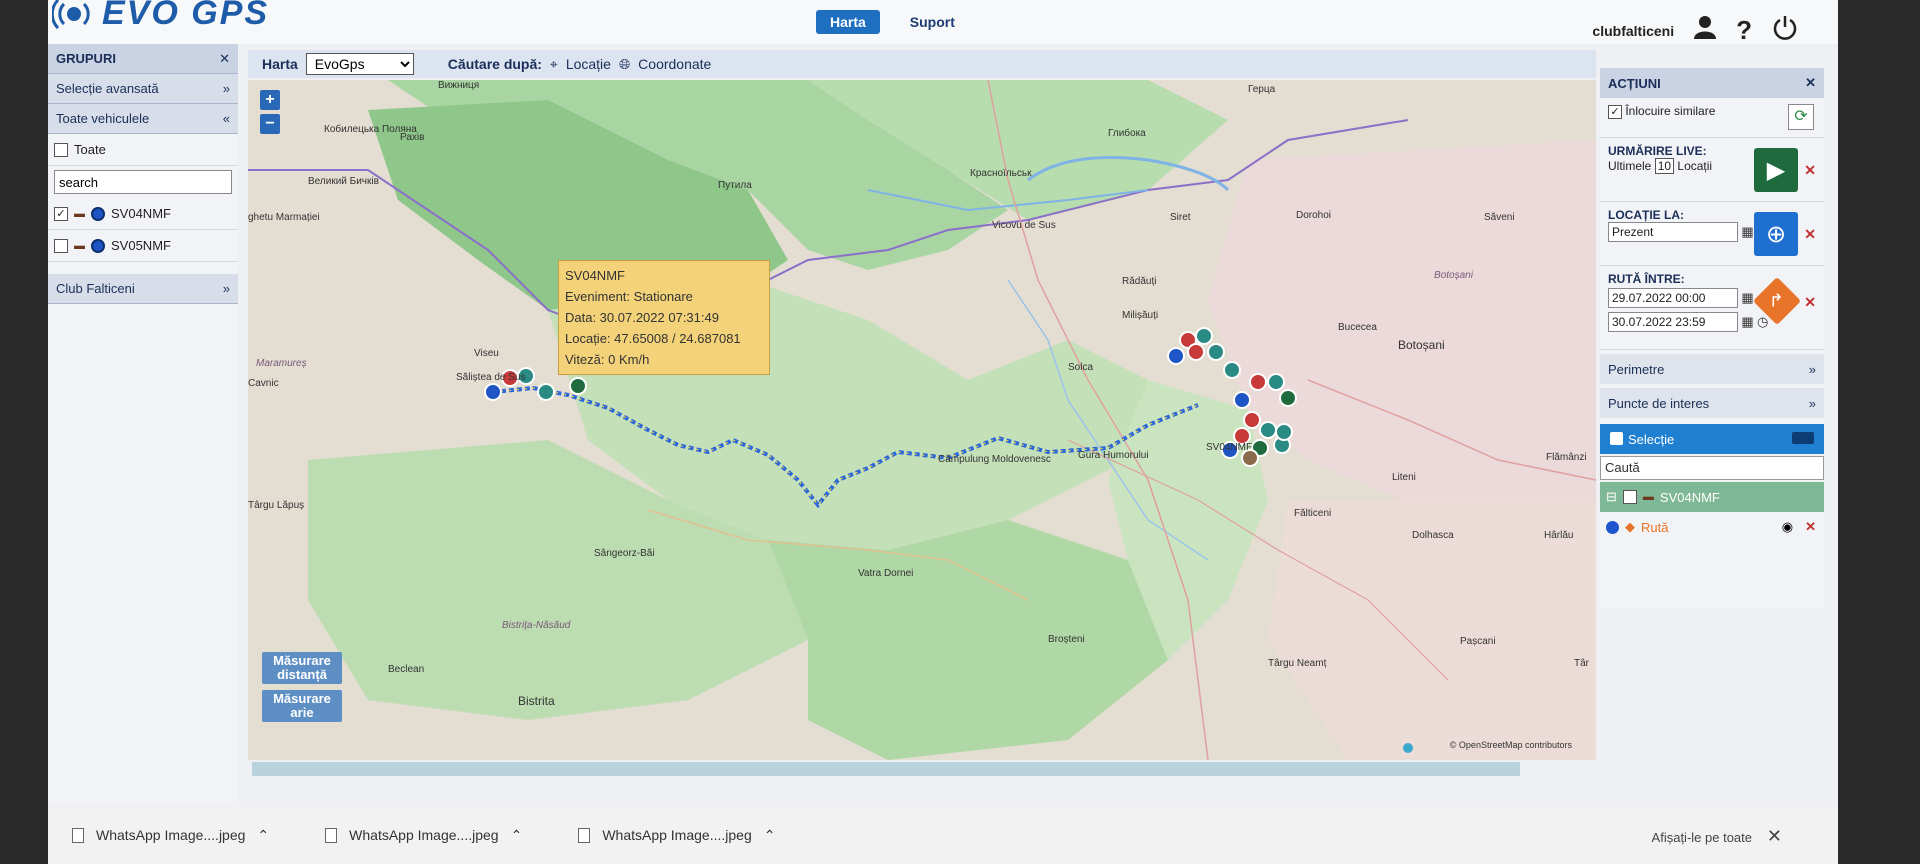 The image size is (1920, 864). What do you see at coordinates (674, 64) in the screenshot?
I see `search-by-coordinates: Coordonate` at bounding box center [674, 64].